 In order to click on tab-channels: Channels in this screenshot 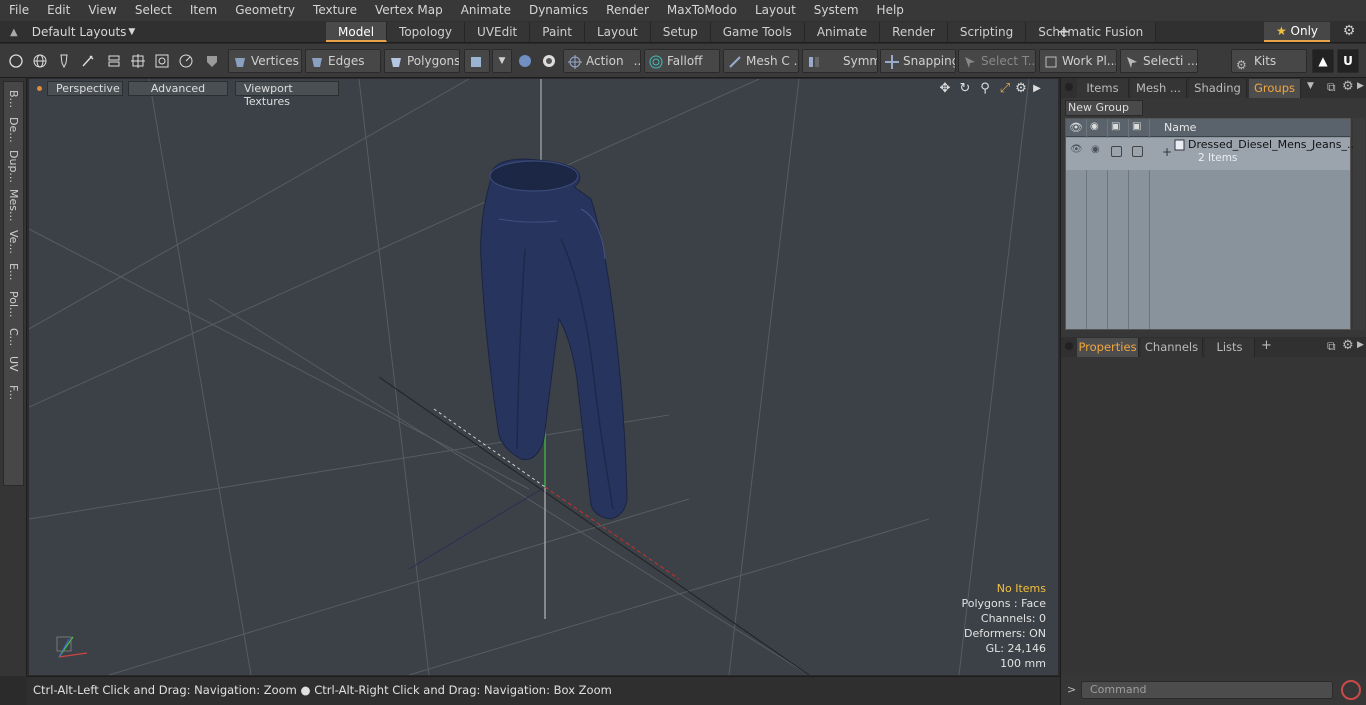, I will do `click(1172, 347)`.